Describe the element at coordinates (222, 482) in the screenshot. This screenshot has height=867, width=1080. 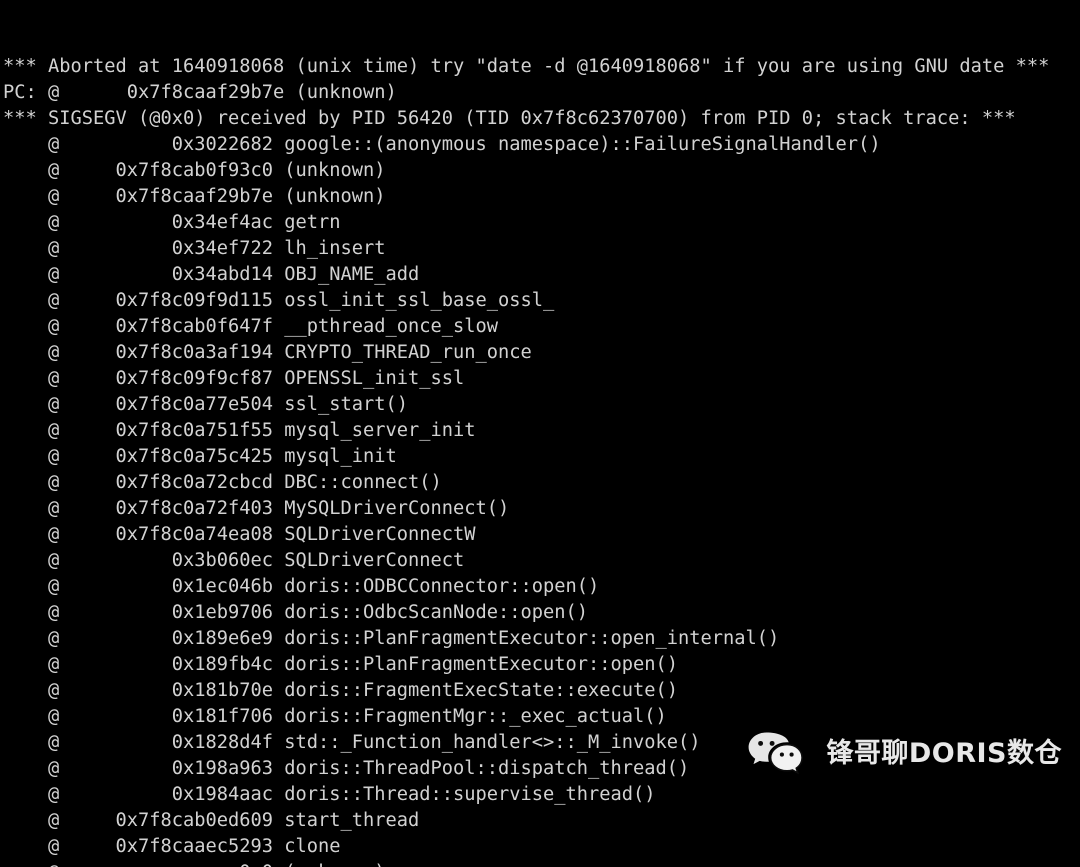
I see `stack-frame-line: @ 0x7f8c0a72cbcd DBC::connect()` at that location.